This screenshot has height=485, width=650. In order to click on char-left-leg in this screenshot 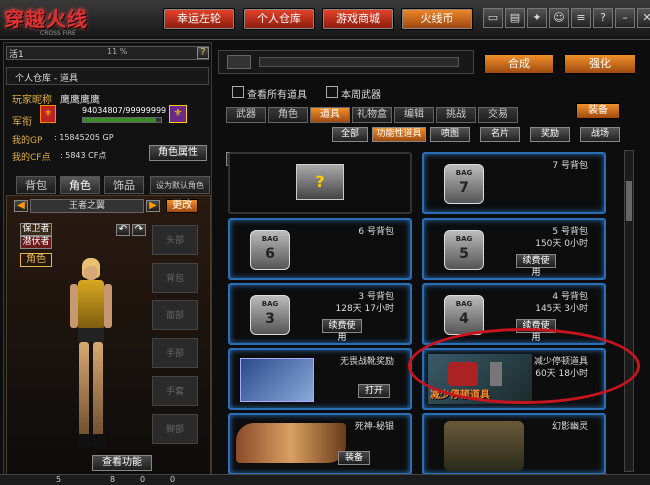, I will do `click(84, 392)`.